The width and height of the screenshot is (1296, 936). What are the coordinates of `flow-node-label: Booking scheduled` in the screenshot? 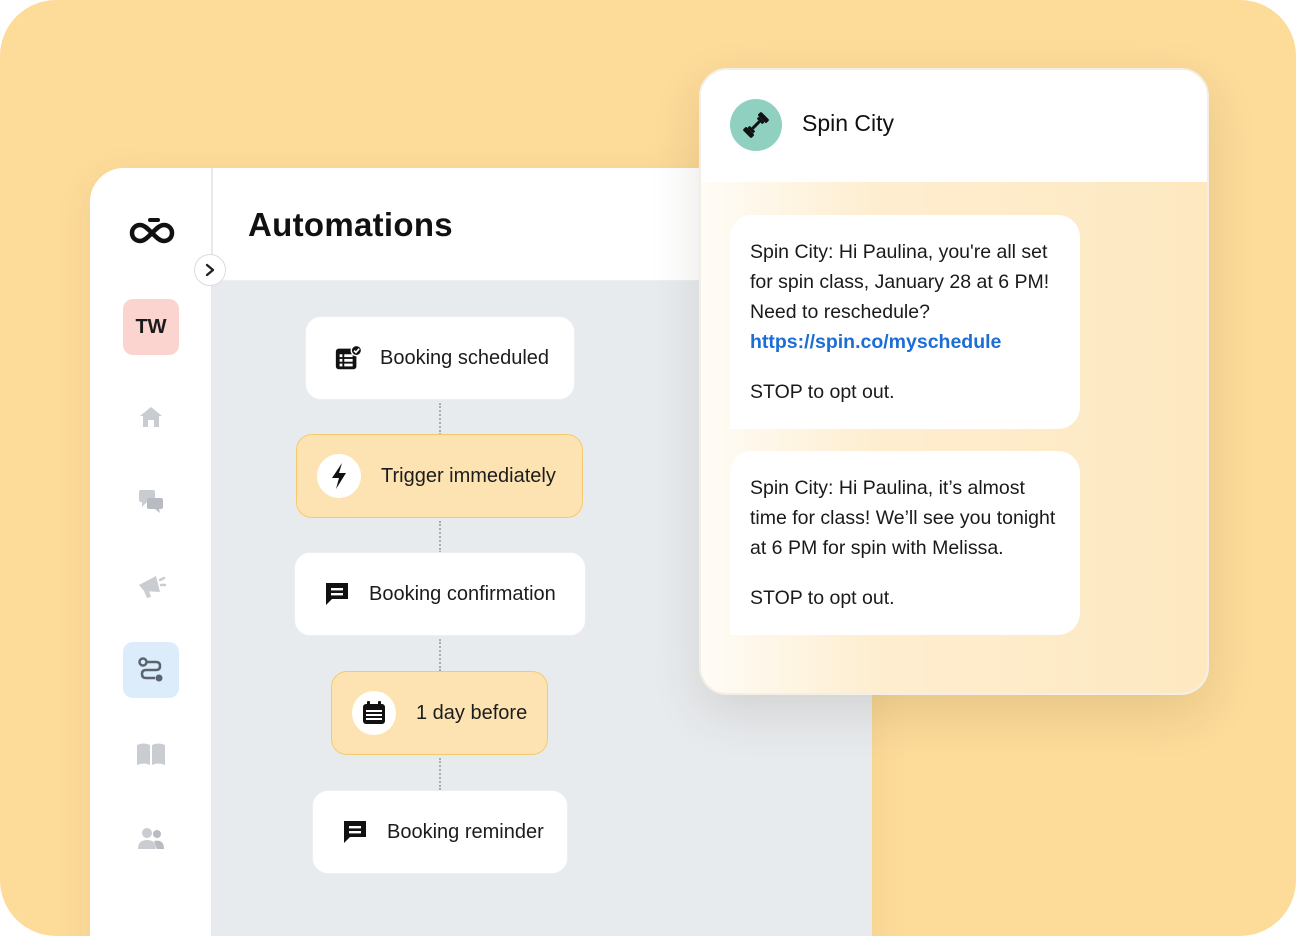 It's located at (465, 357).